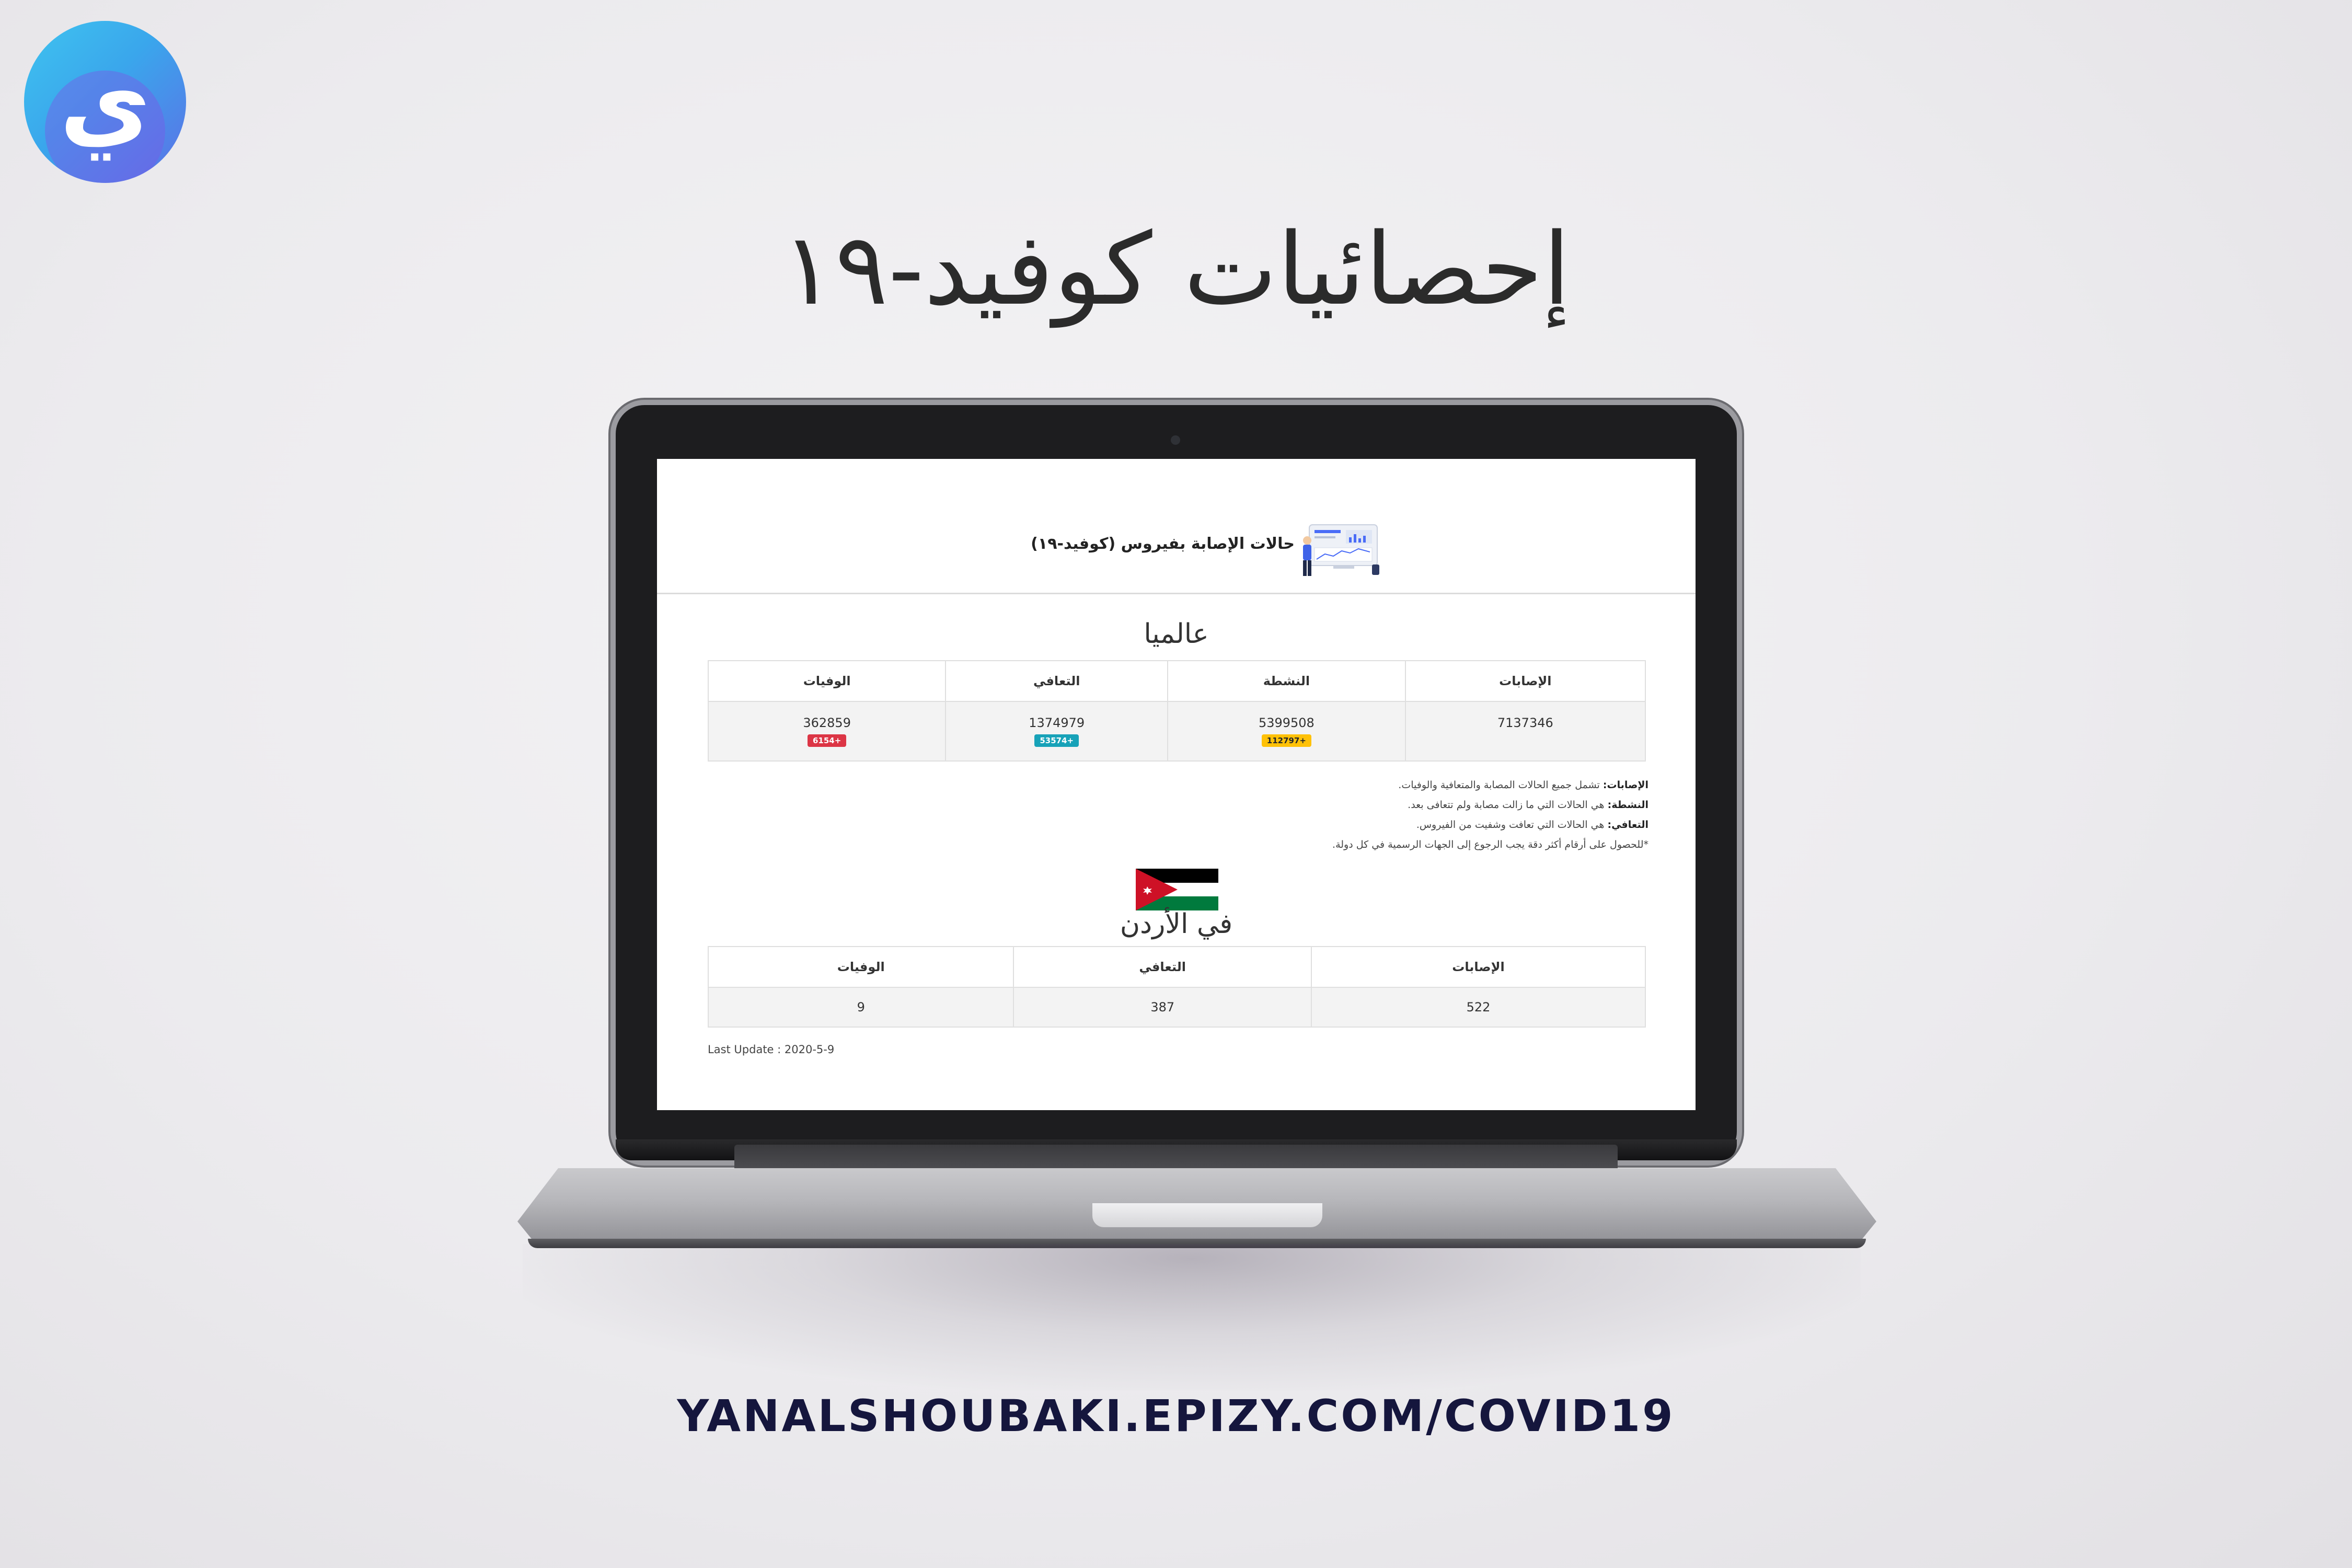 Image resolution: width=2352 pixels, height=1568 pixels. What do you see at coordinates (1512, 825) in the screenshot?
I see `note-text: هي الحالات التي تعافت وشفيت من الفيروس.` at bounding box center [1512, 825].